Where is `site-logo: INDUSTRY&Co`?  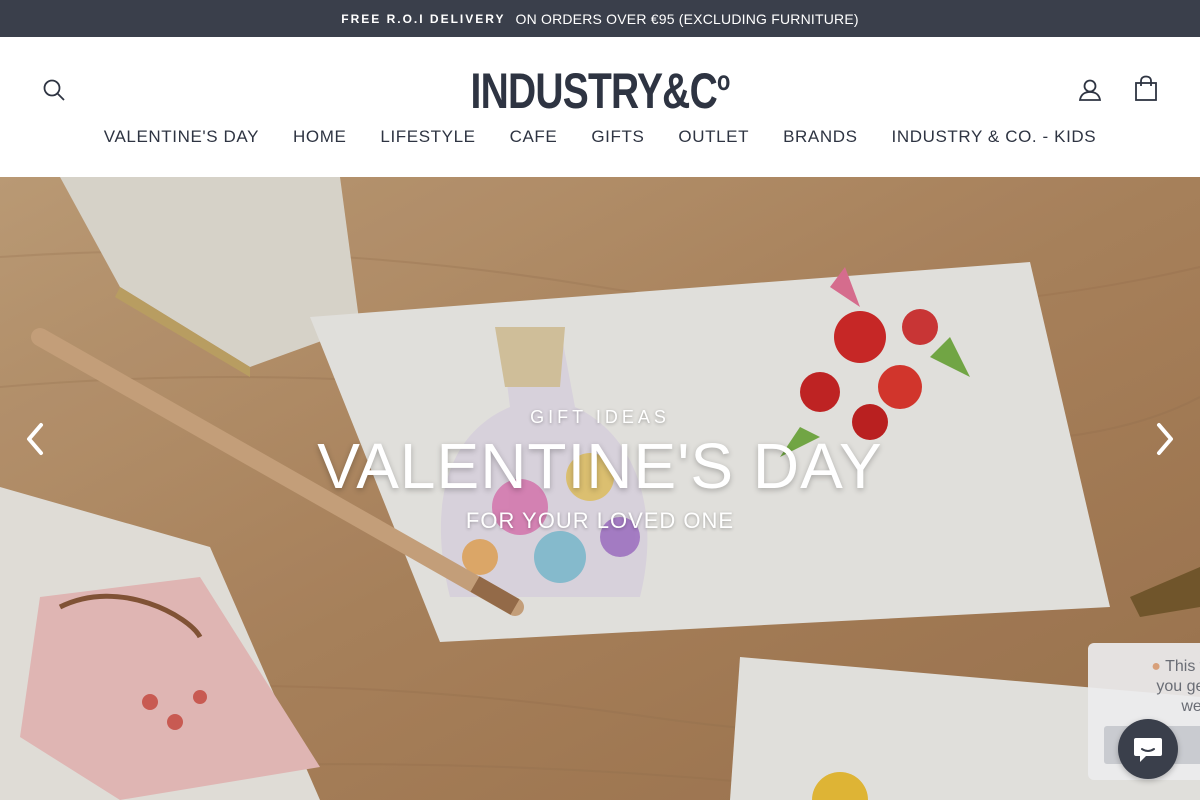
site-logo: INDUSTRY&Co is located at coordinates (600, 91).